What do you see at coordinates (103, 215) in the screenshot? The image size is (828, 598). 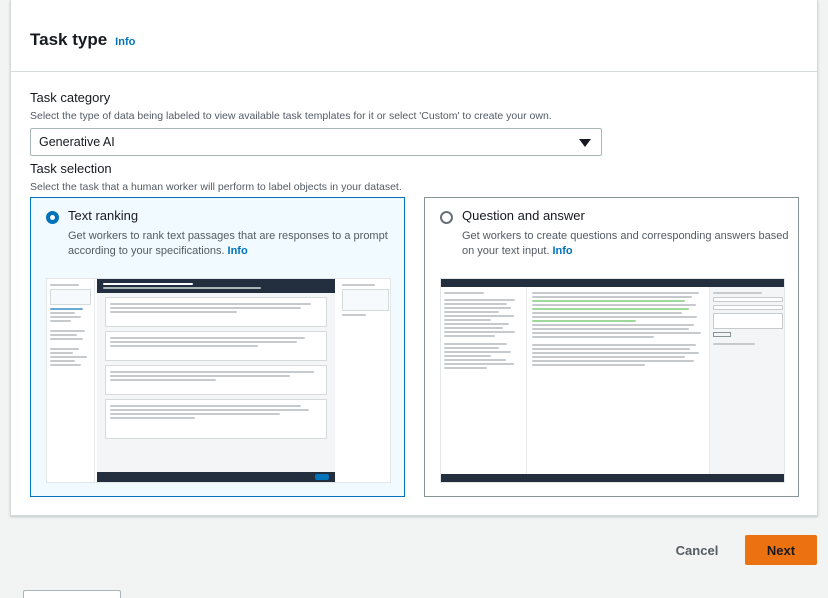 I see `tile-title: Text ranking` at bounding box center [103, 215].